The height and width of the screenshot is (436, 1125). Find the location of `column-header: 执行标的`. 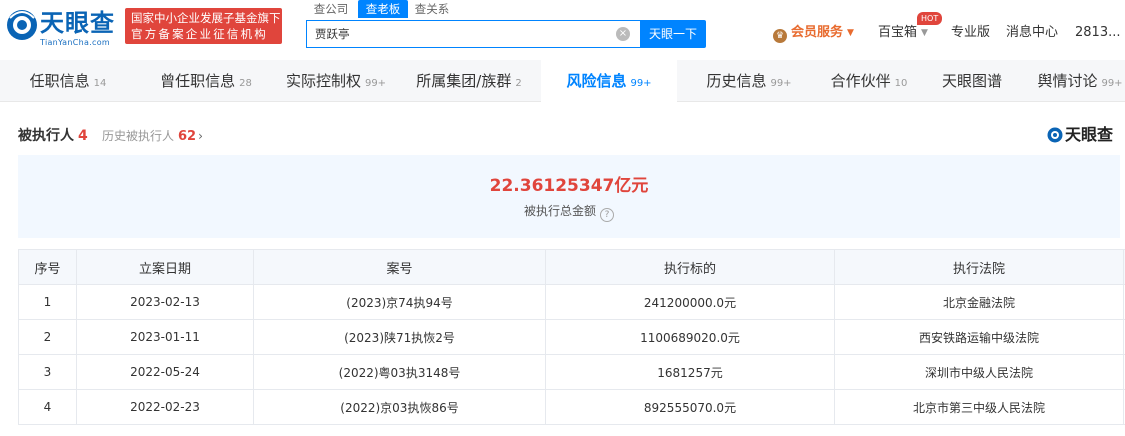

column-header: 执行标的 is located at coordinates (690, 267).